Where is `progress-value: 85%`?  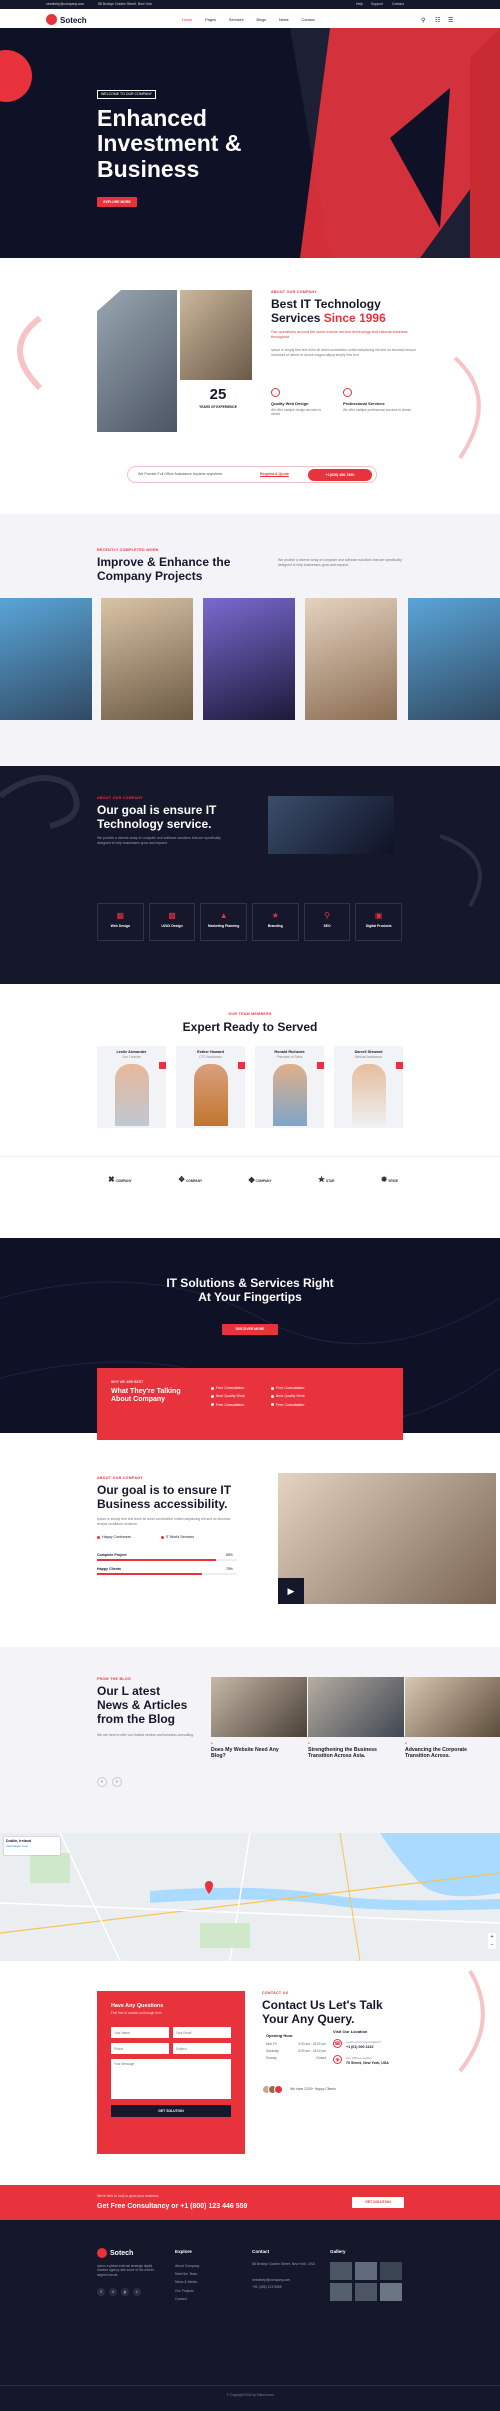
progress-value: 85% is located at coordinates (229, 1555).